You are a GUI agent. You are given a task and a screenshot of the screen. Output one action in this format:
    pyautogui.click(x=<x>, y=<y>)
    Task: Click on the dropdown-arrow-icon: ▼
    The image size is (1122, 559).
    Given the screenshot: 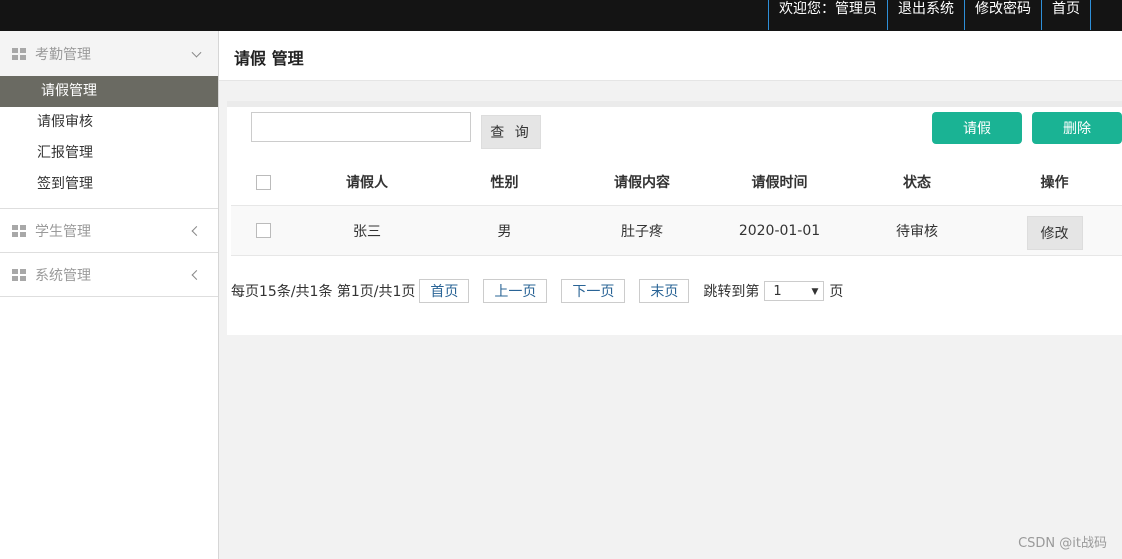 What is the action you would take?
    pyautogui.click(x=815, y=292)
    